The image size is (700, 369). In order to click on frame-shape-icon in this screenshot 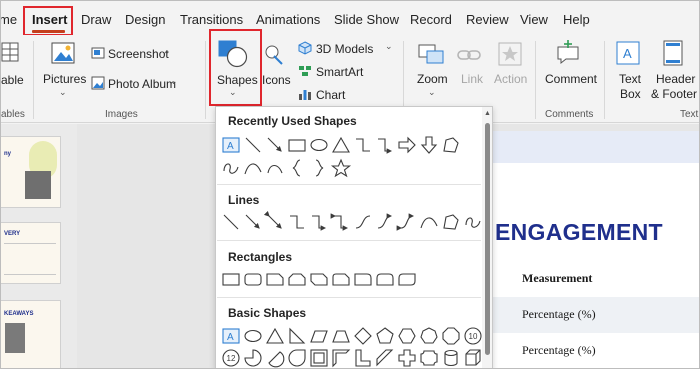, I will do `click(319, 357)`.